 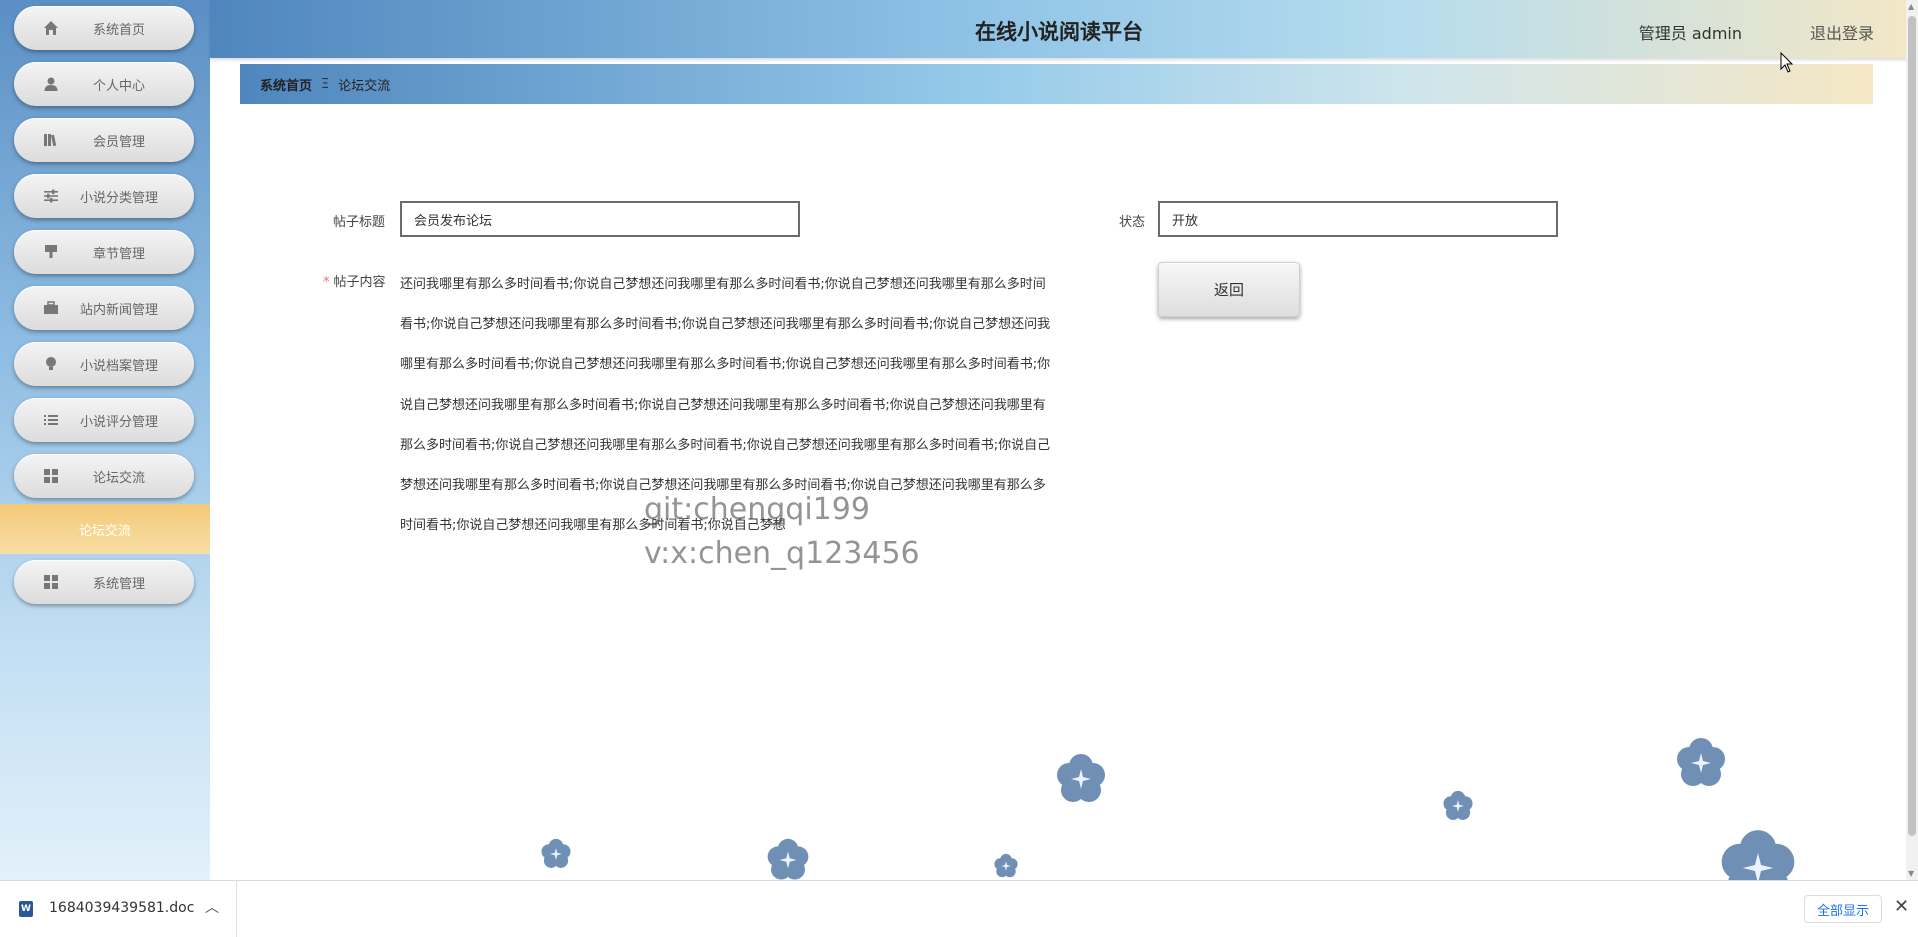 What do you see at coordinates (1358, 219) in the screenshot?
I see `status-input` at bounding box center [1358, 219].